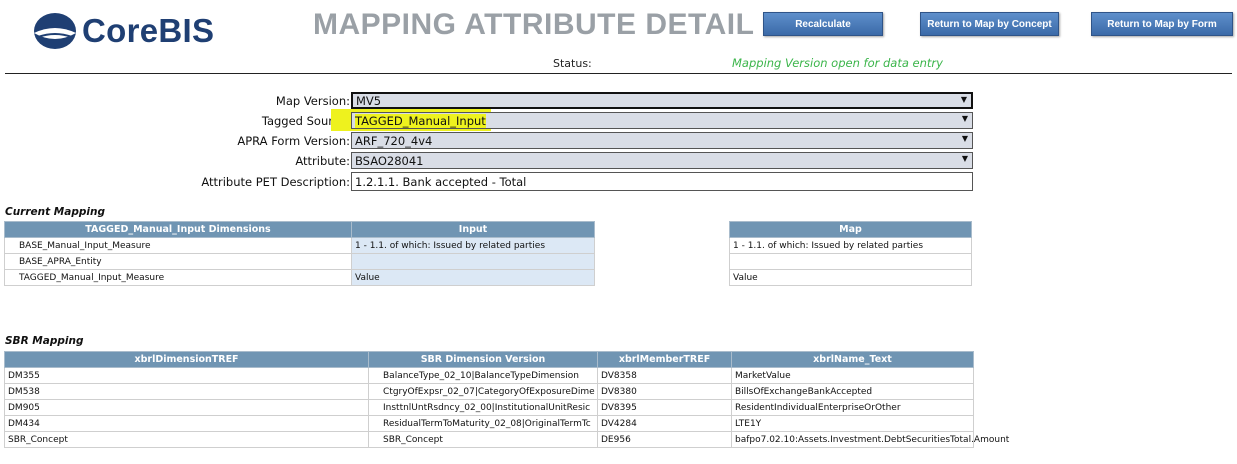 The height and width of the screenshot is (464, 1237). Describe the element at coordinates (664, 439) in the screenshot. I see `member-tref-cell: DE956` at that location.